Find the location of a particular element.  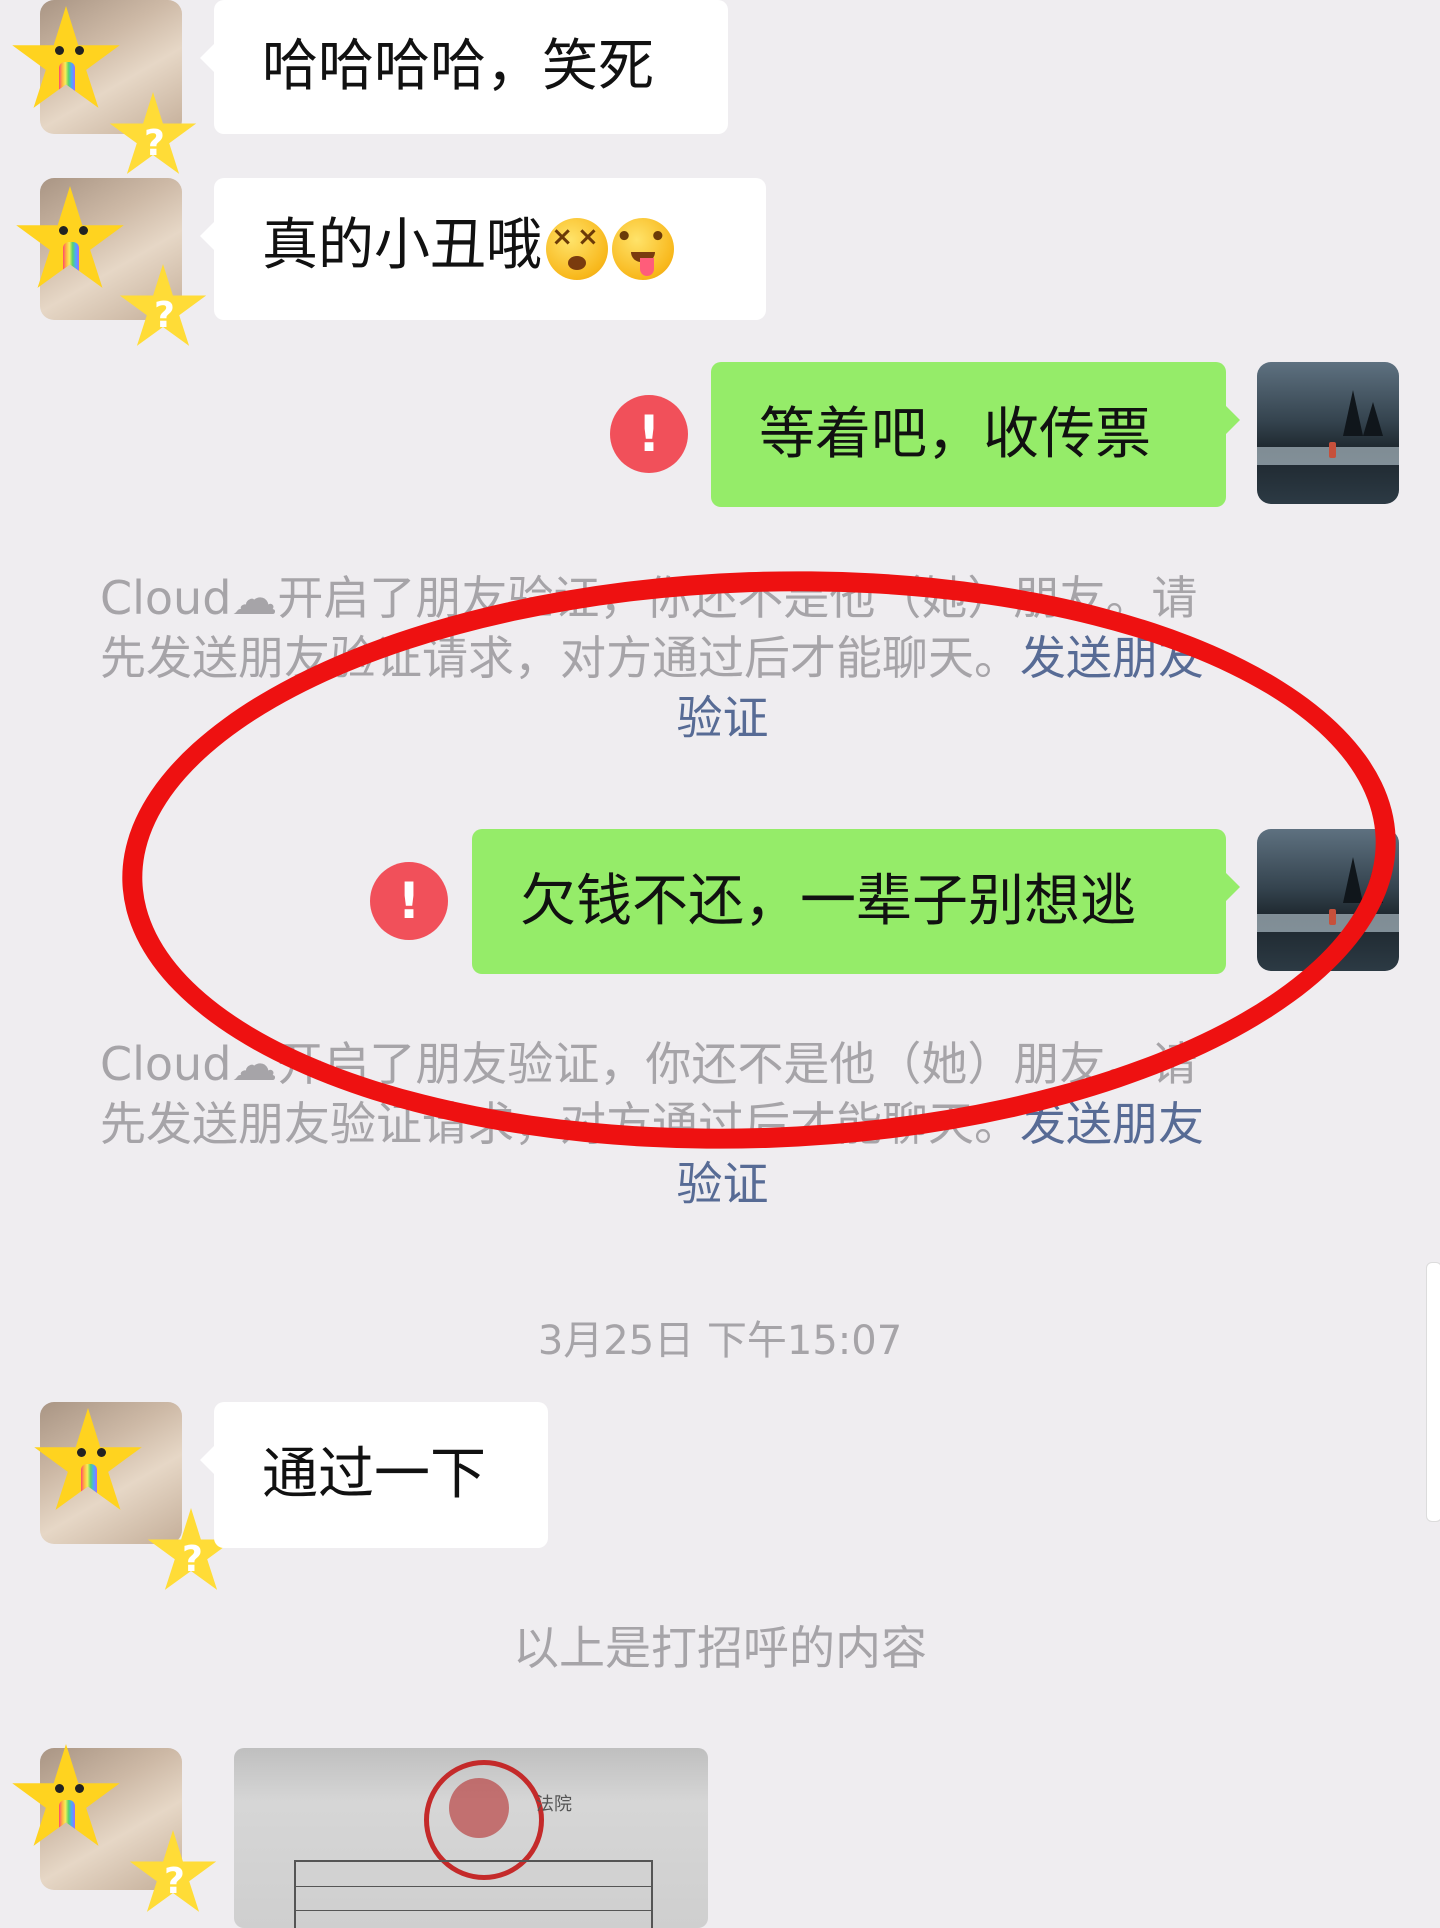

message-text: 通过一下 is located at coordinates (374, 1474).